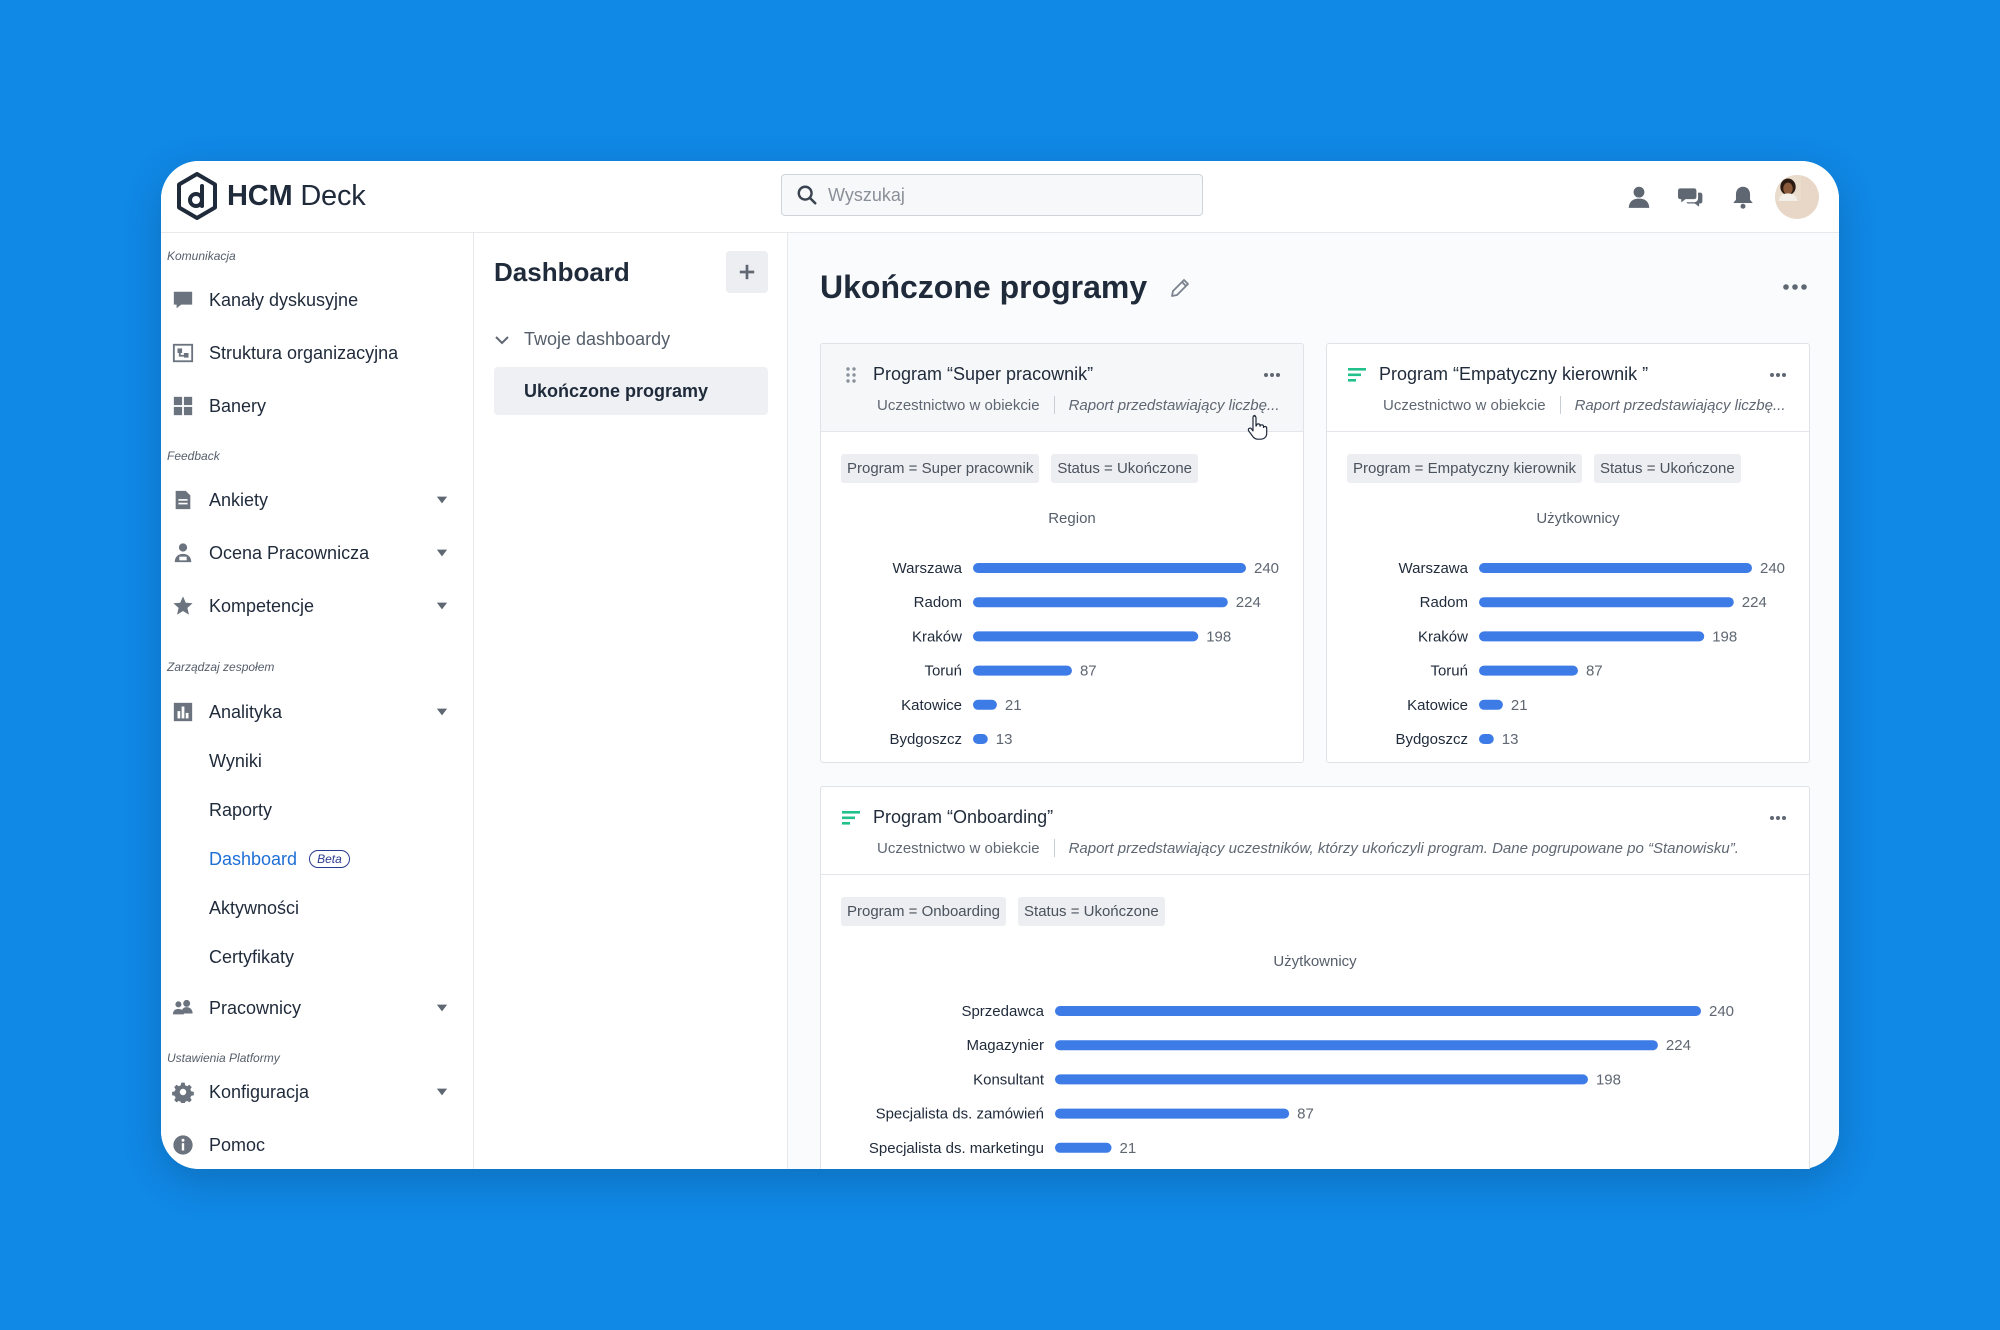 The image size is (2000, 1330). I want to click on messages-button, so click(1691, 197).